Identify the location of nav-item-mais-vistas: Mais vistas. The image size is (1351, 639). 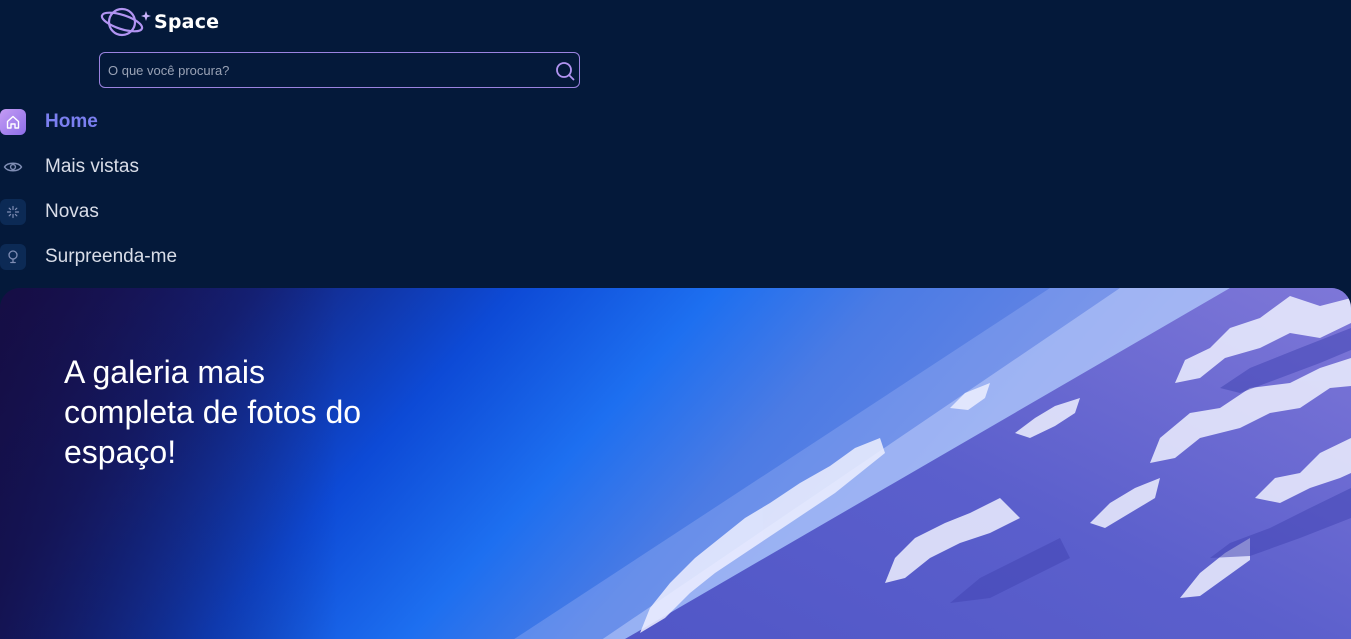
(69, 167).